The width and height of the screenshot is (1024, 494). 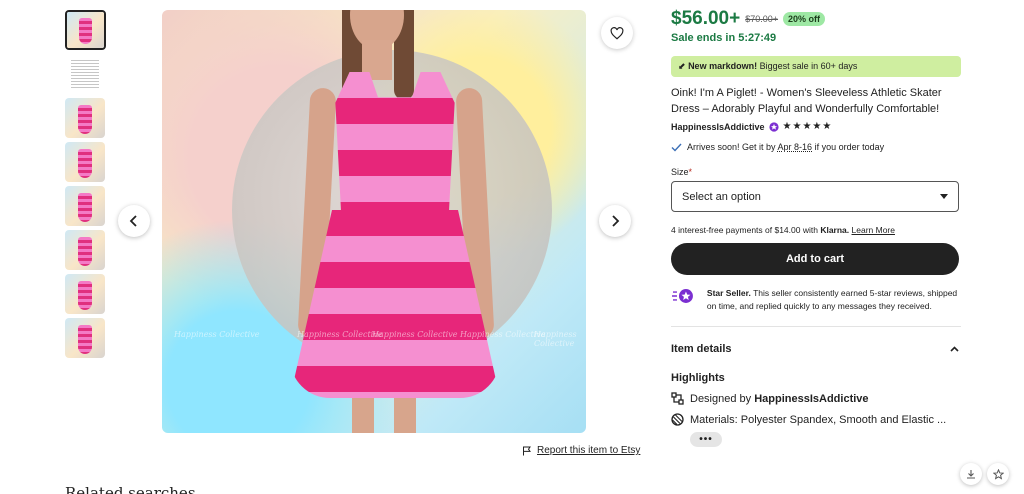 I want to click on thumbnail-list, so click(x=86, y=186).